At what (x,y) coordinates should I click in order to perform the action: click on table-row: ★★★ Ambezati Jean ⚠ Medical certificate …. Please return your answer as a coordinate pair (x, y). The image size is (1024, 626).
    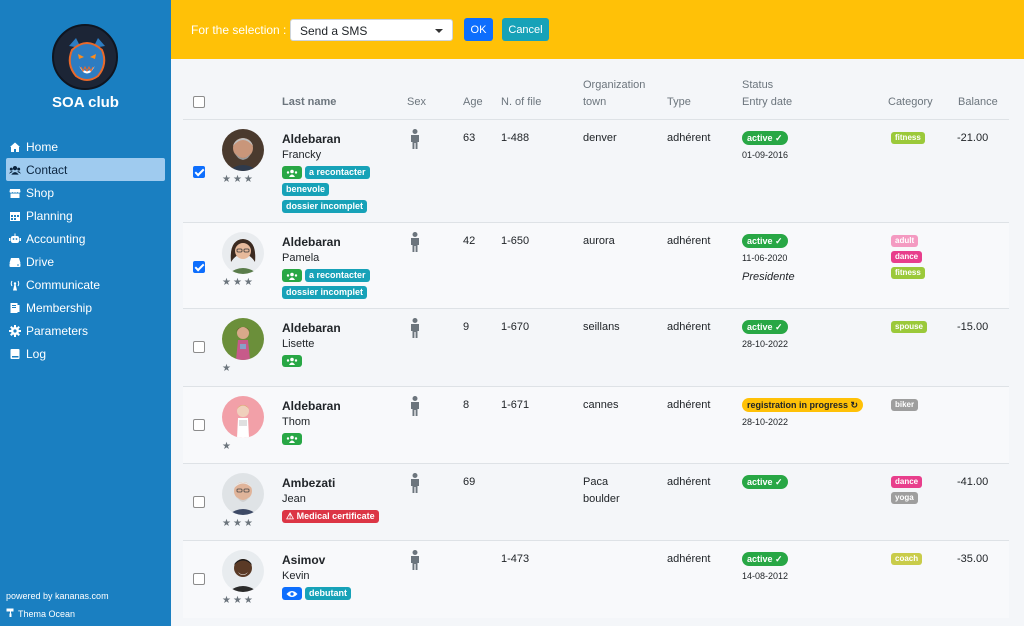
    Looking at the image, I should click on (596, 501).